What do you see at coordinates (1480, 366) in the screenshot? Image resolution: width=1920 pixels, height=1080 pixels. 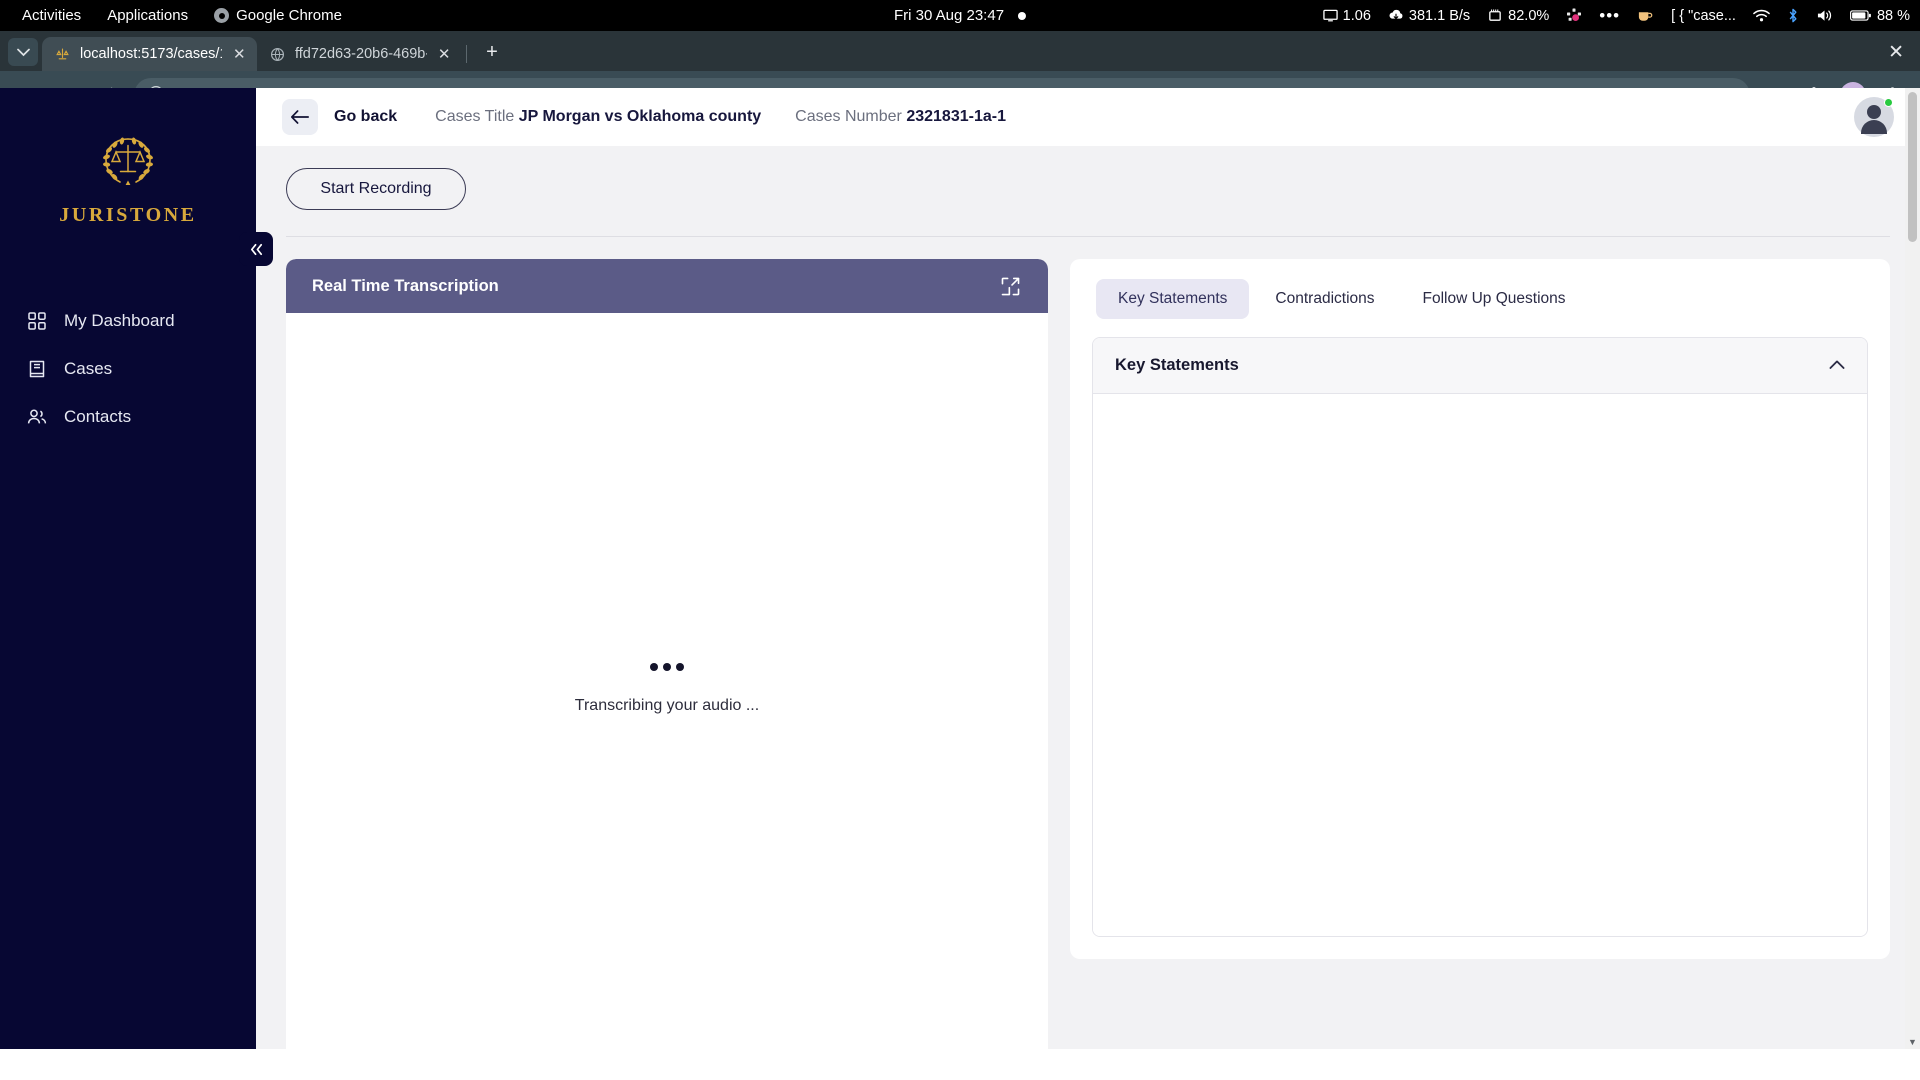 I see `accordion-header: Key Statements` at bounding box center [1480, 366].